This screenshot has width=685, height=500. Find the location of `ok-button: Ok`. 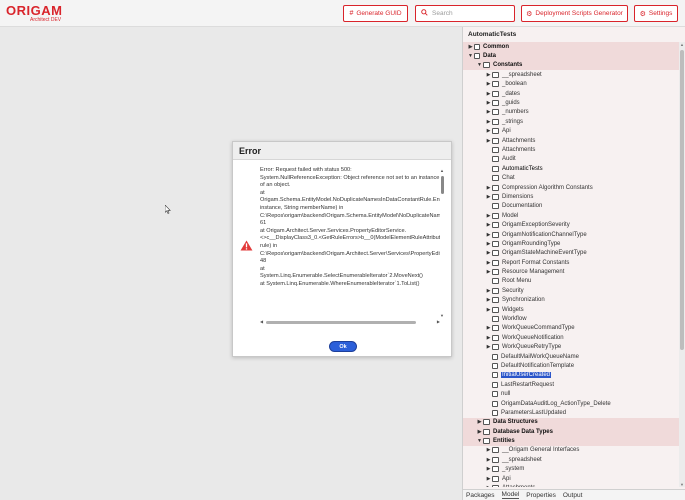

ok-button: Ok is located at coordinates (343, 346).